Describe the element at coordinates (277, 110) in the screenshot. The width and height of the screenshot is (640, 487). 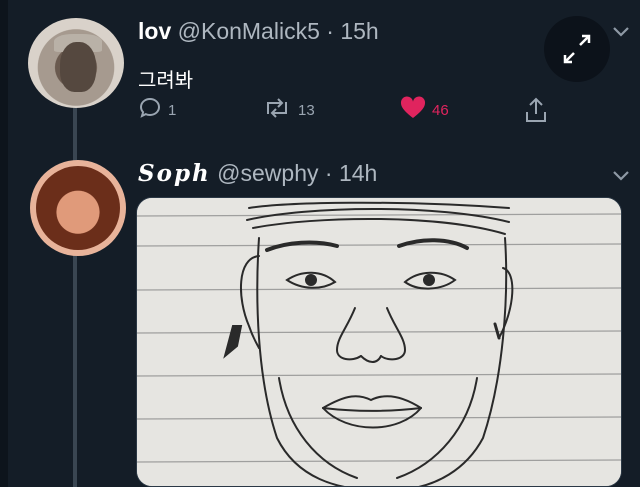
I see `retweet-icon` at that location.